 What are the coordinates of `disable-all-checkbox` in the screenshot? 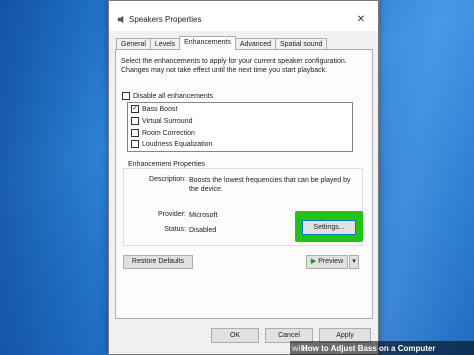 It's located at (126, 96).